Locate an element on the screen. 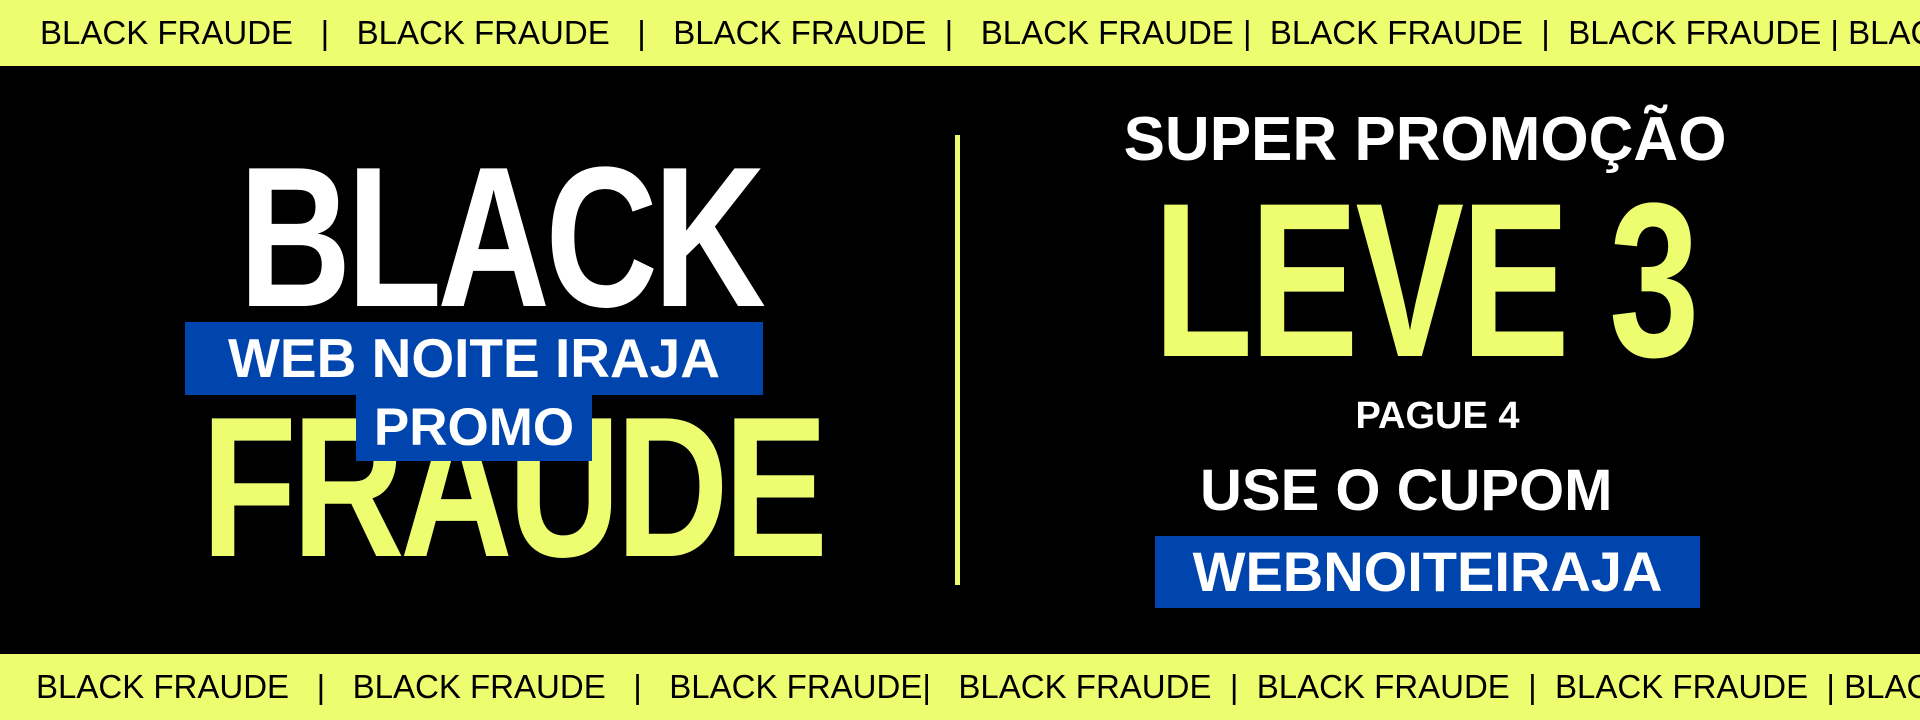 The image size is (1920, 720). offer-main-text: LEVE 3 is located at coordinates (1426, 280).